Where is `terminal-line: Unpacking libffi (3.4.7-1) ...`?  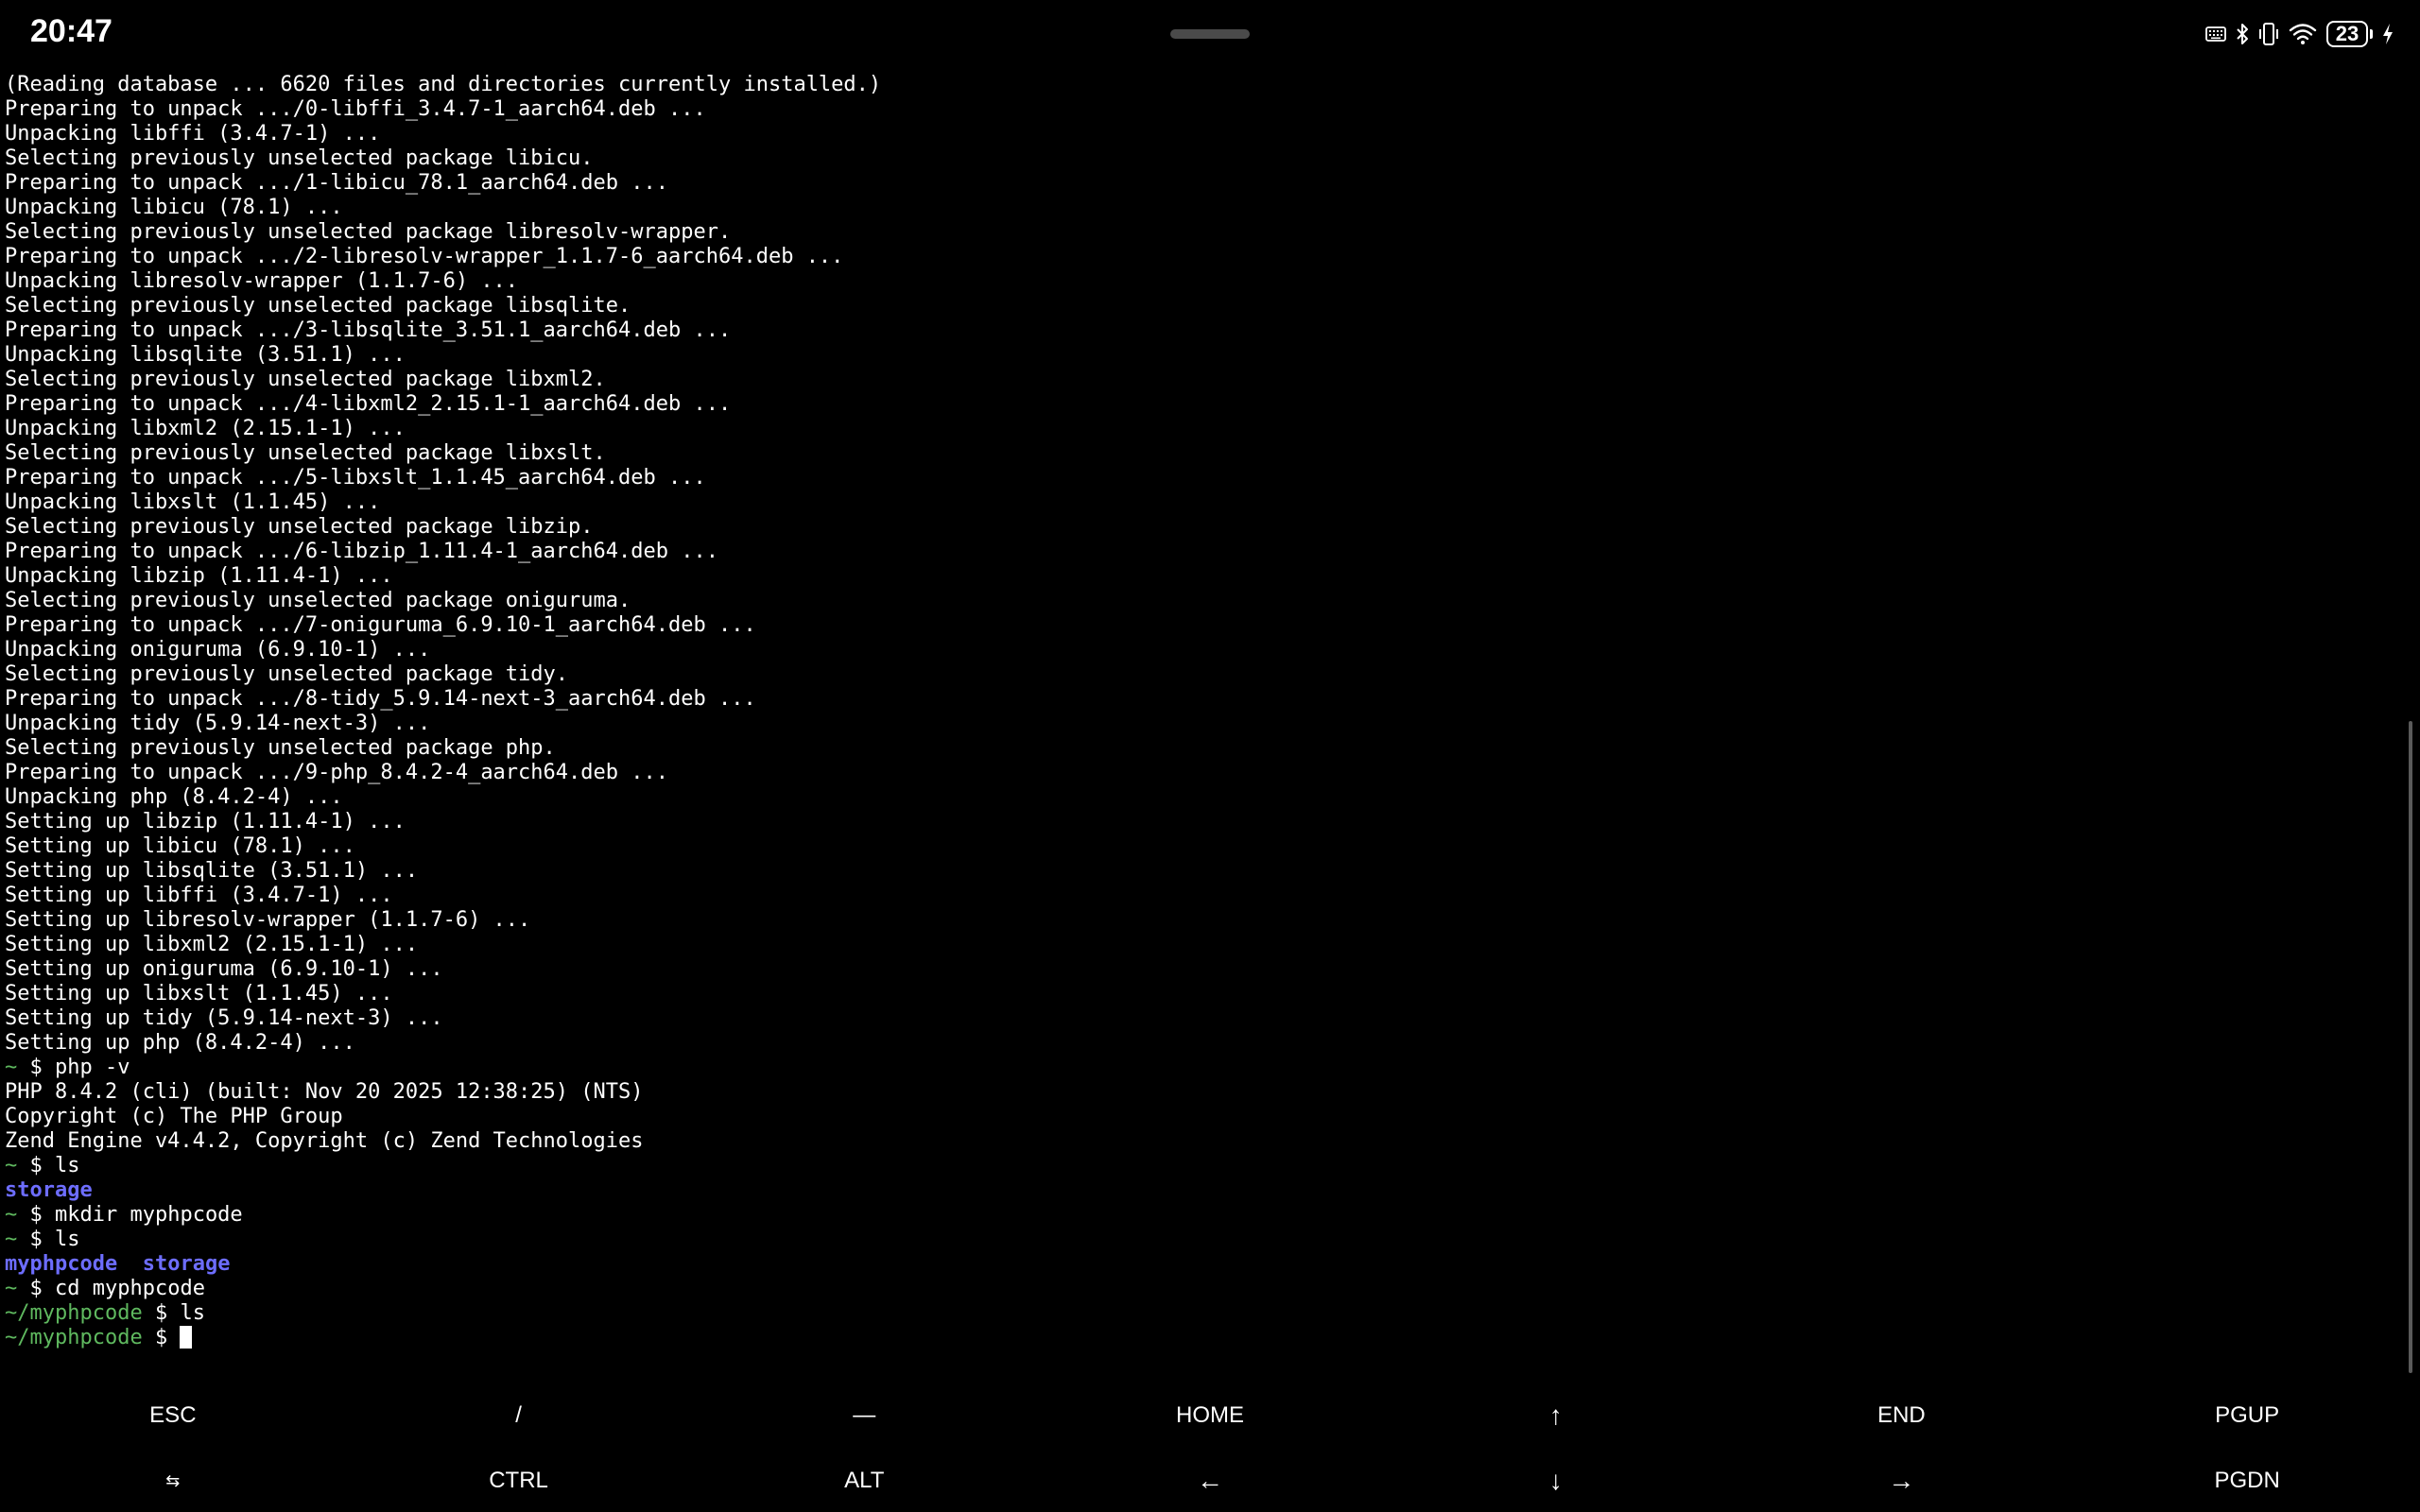 terminal-line: Unpacking libffi (3.4.7-1) ... is located at coordinates (193, 134).